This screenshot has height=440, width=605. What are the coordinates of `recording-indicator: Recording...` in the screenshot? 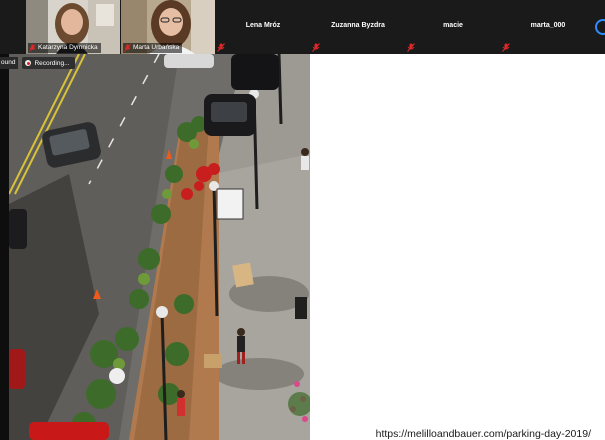 It's located at (48, 63).